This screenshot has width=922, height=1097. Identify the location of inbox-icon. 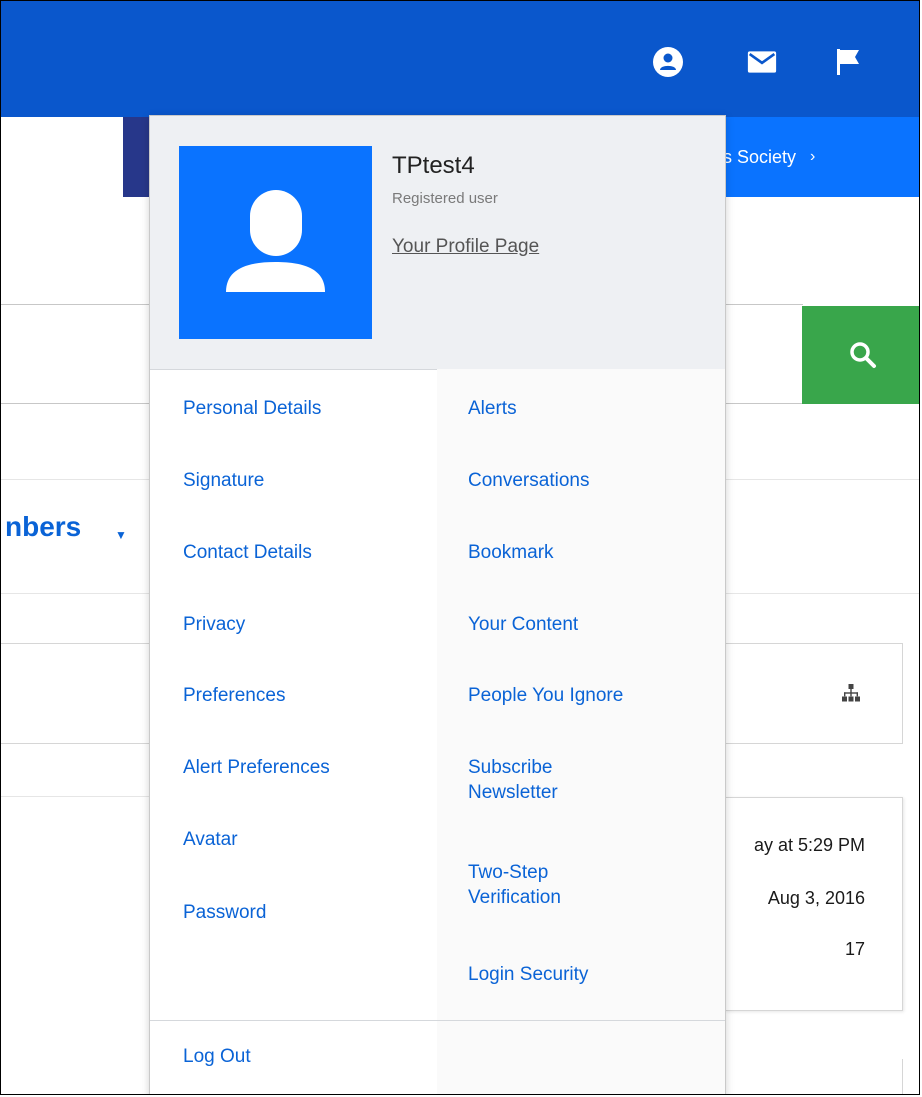
(762, 62).